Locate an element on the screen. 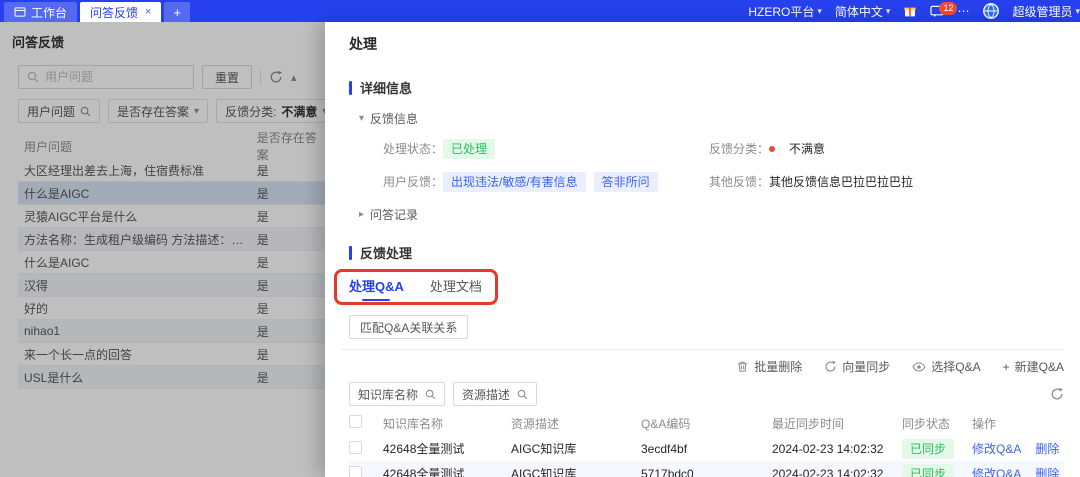  drawer-title: 处理 is located at coordinates (363, 44).